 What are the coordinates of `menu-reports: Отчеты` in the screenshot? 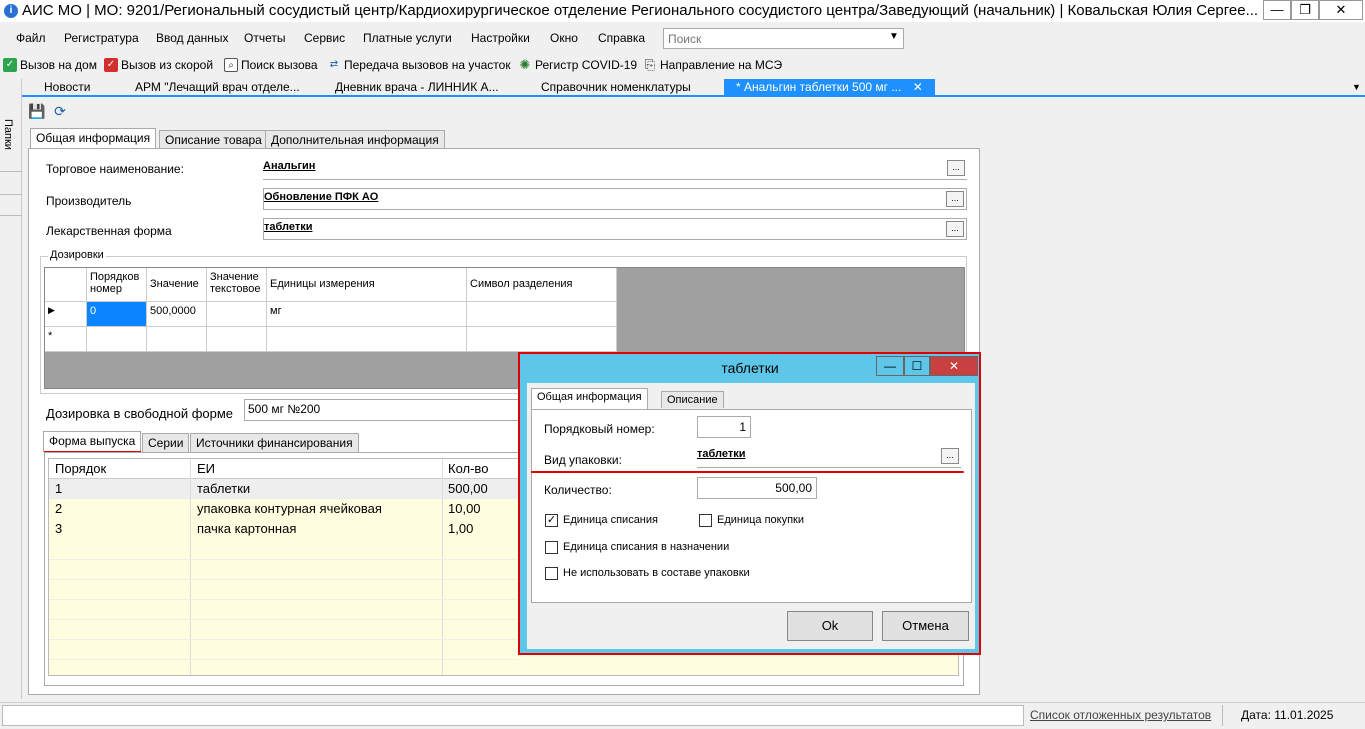 It's located at (264, 38).